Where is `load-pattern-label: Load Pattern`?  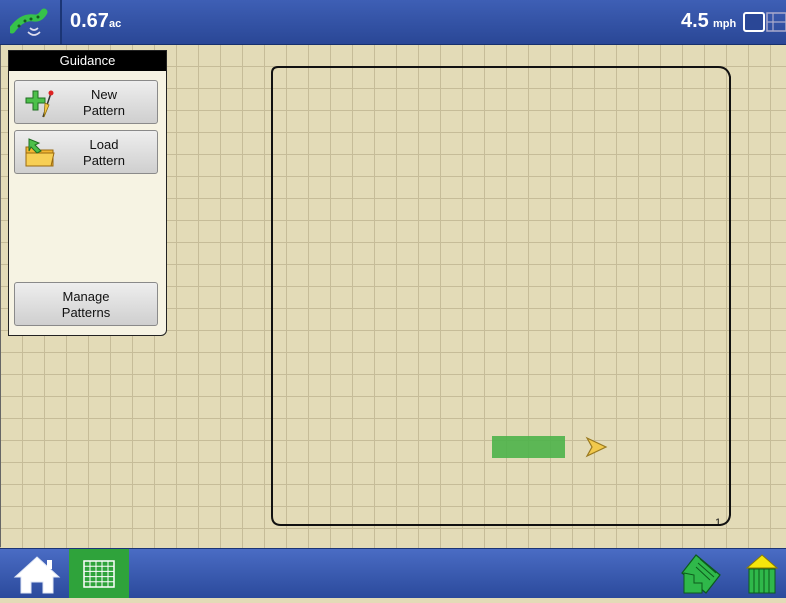
load-pattern-label: Load Pattern is located at coordinates (104, 153).